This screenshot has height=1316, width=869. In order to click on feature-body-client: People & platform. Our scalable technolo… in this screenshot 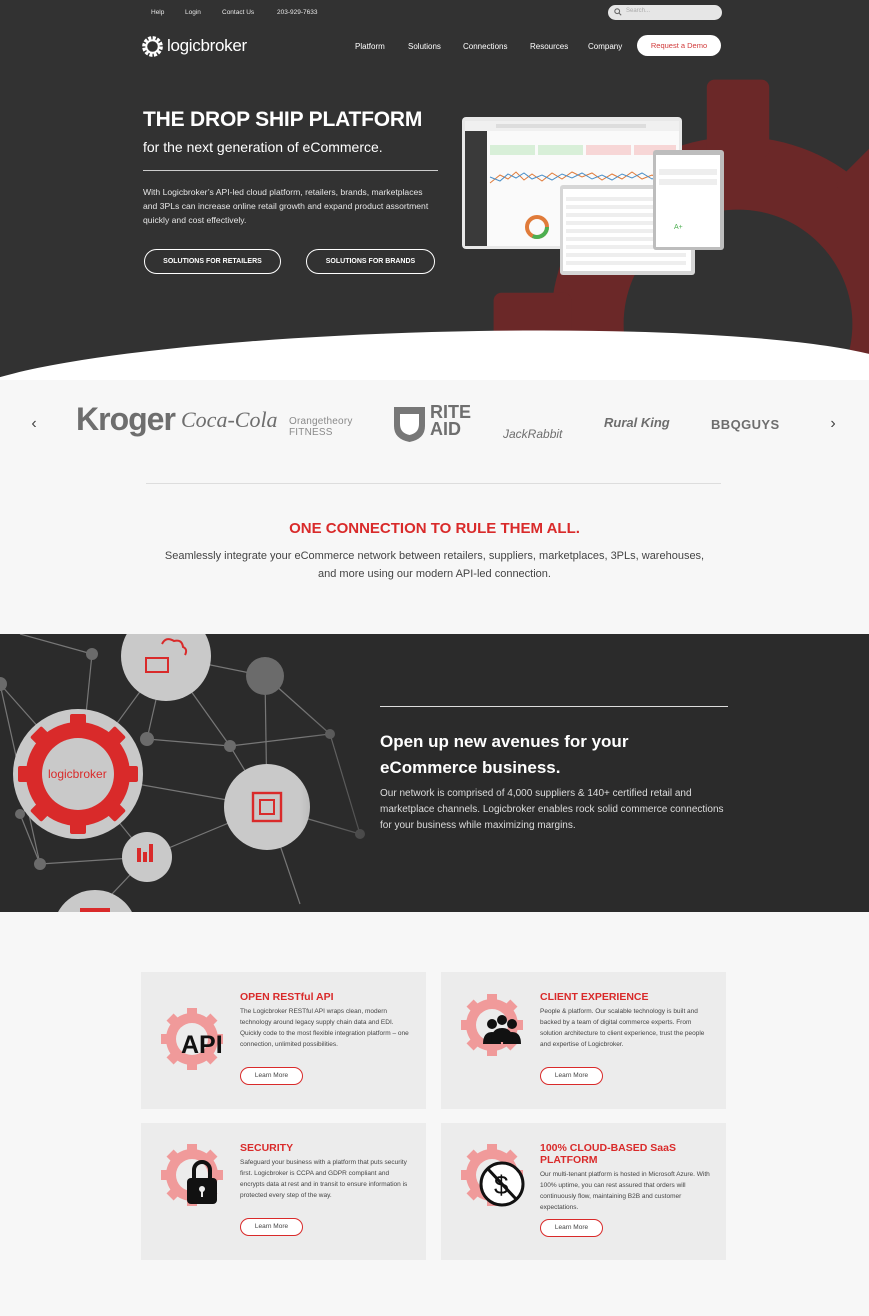, I will do `click(622, 1028)`.